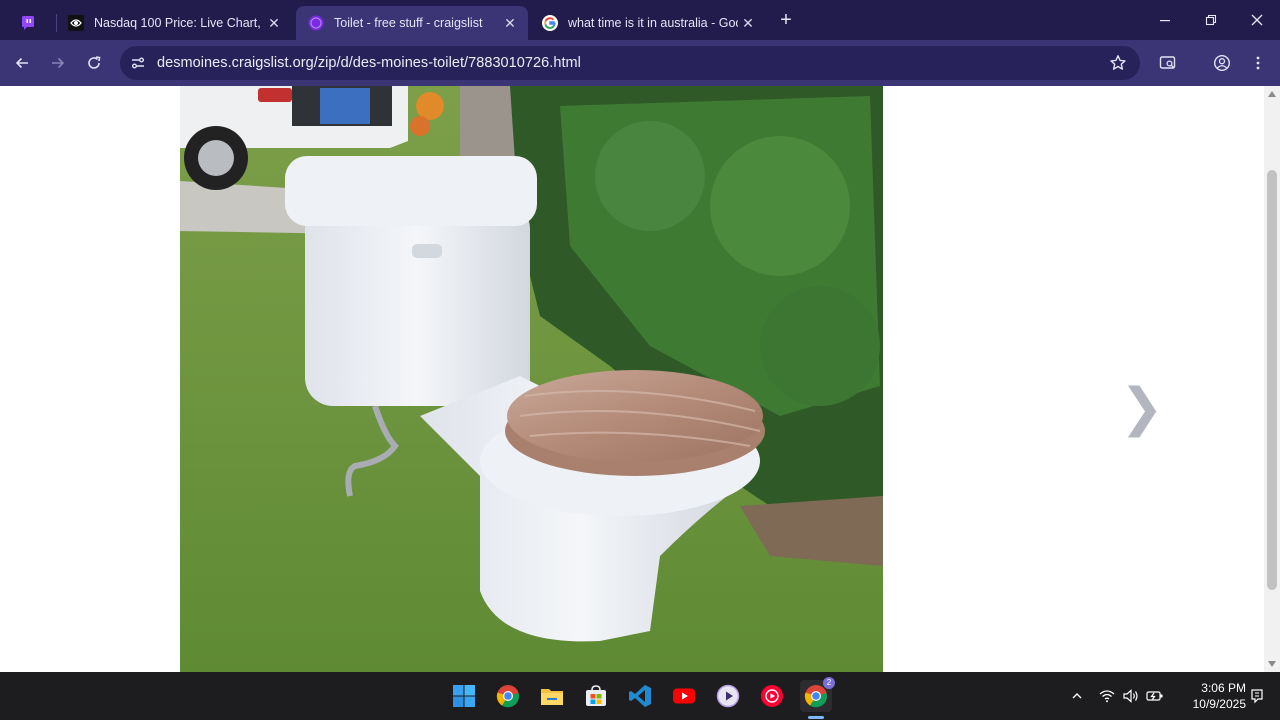  I want to click on clock-date: 10/9/2025, so click(1219, 704).